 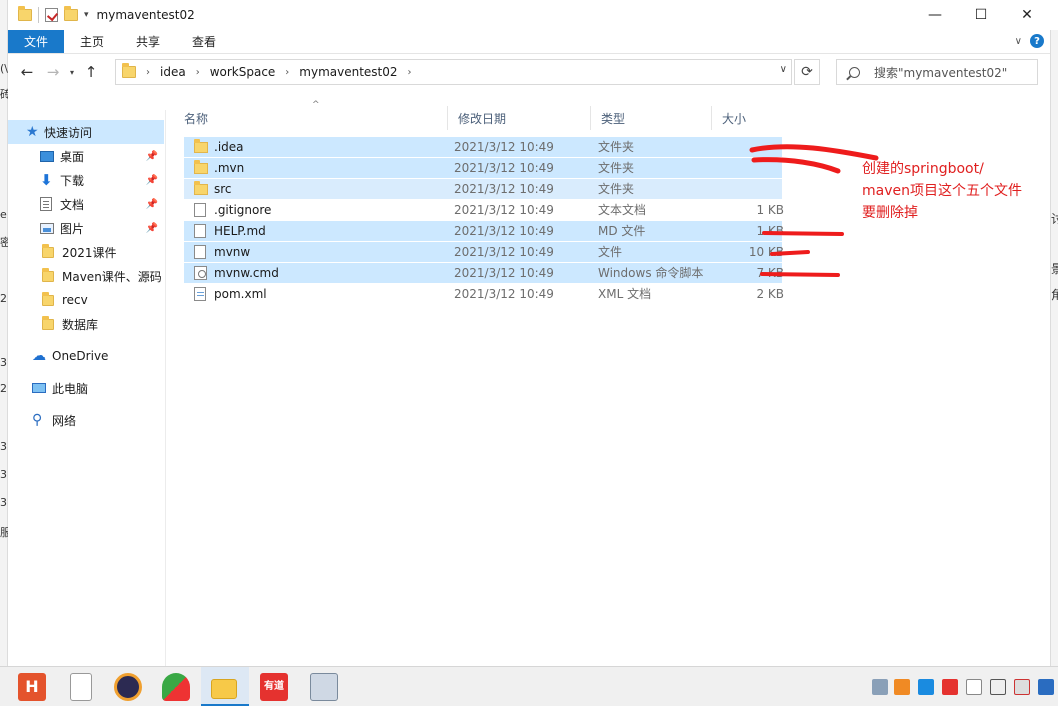 What do you see at coordinates (53, 72) in the screenshot?
I see `forward-button: →` at bounding box center [53, 72].